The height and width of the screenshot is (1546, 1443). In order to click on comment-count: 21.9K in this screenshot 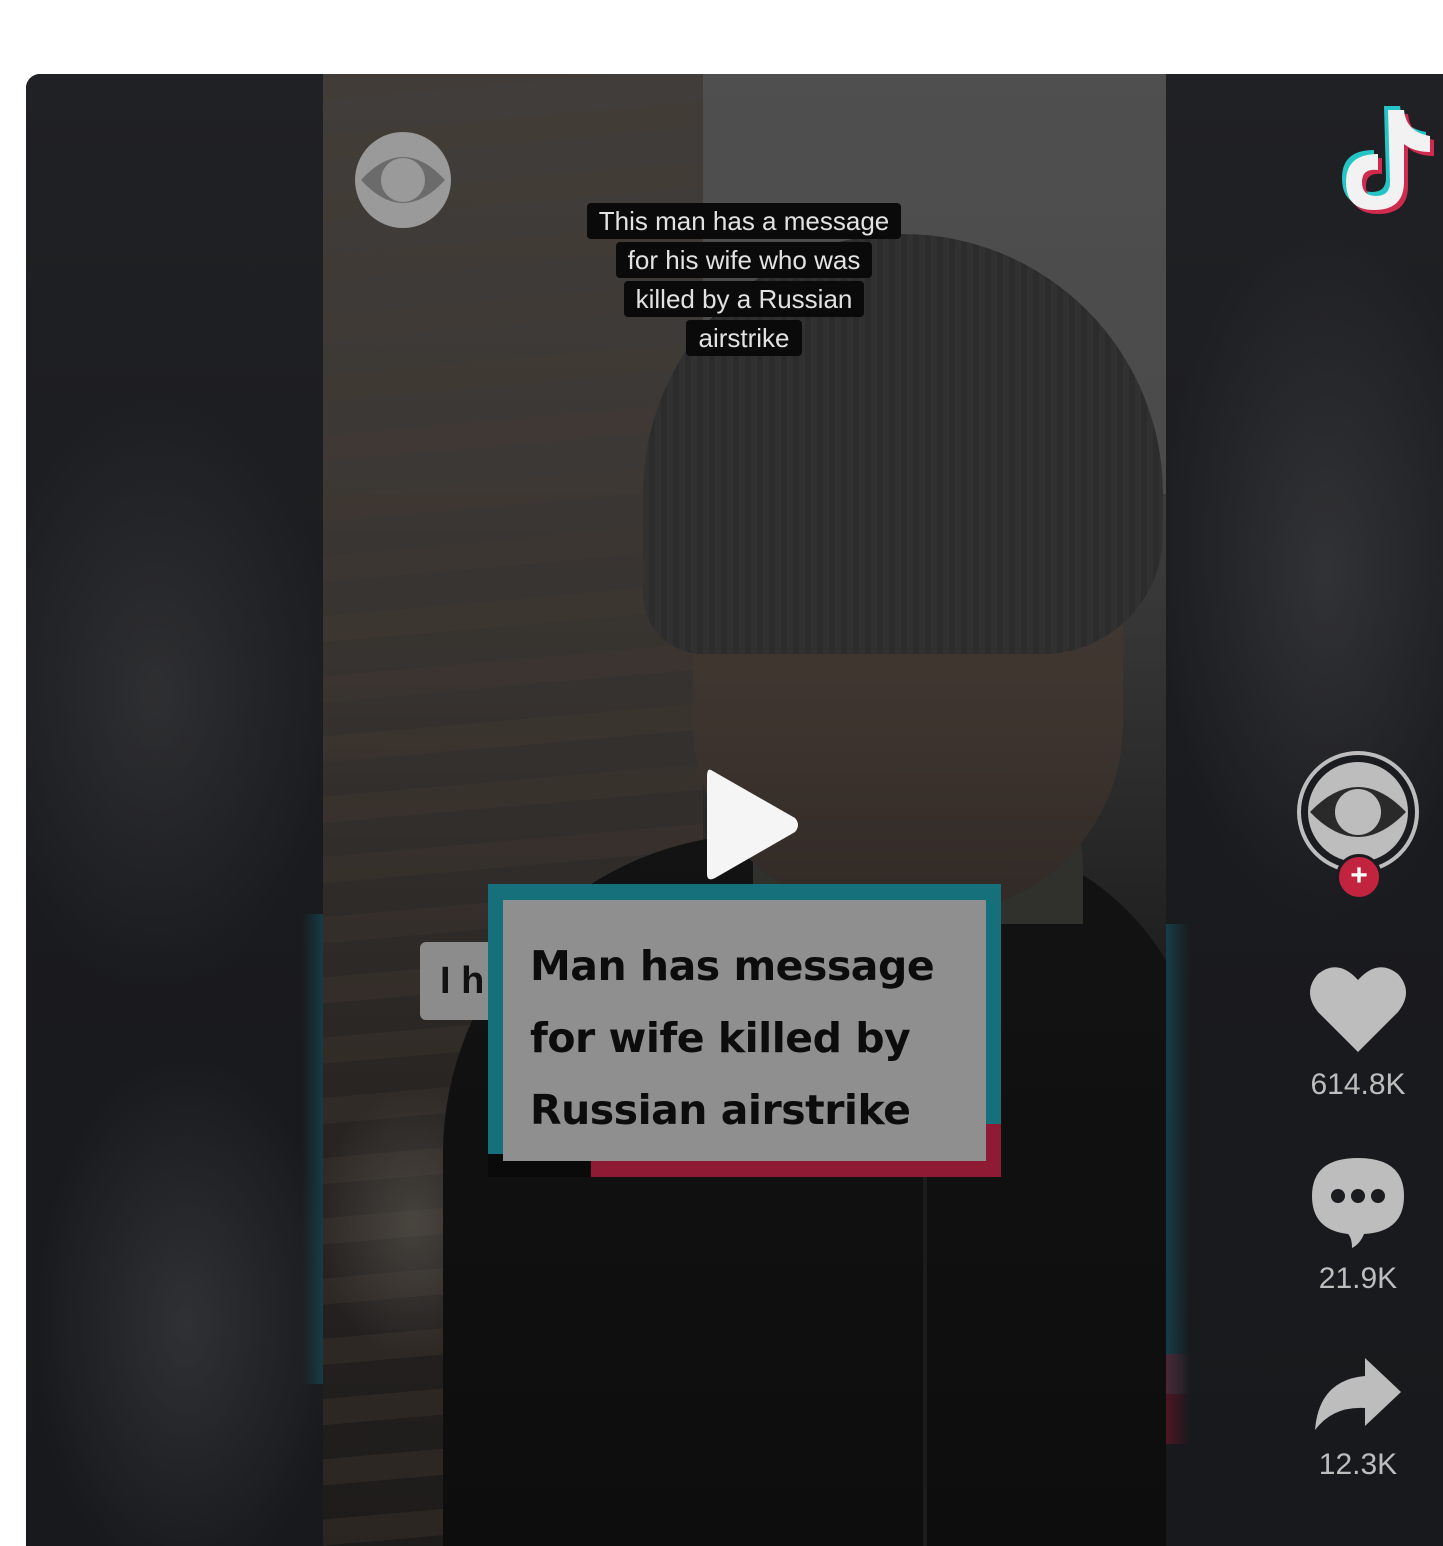, I will do `click(1358, 1278)`.